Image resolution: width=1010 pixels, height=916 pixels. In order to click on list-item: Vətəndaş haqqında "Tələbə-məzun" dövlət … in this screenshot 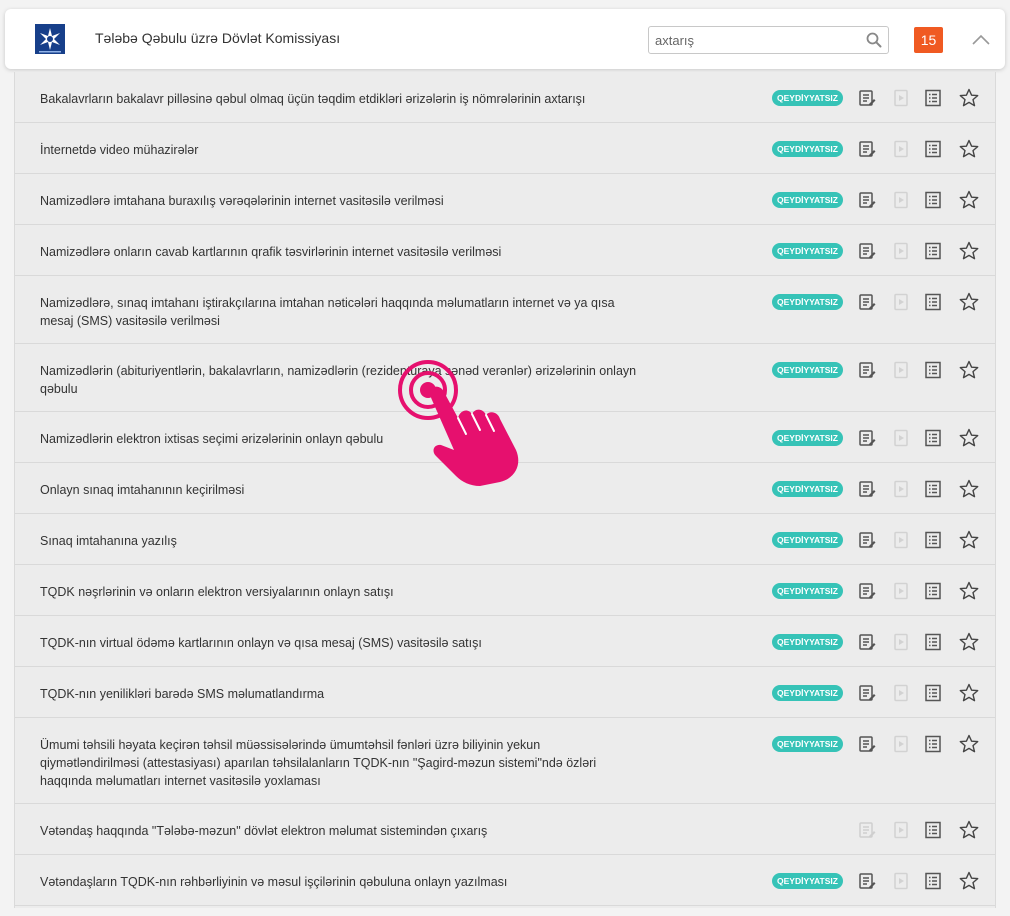, I will do `click(505, 829)`.